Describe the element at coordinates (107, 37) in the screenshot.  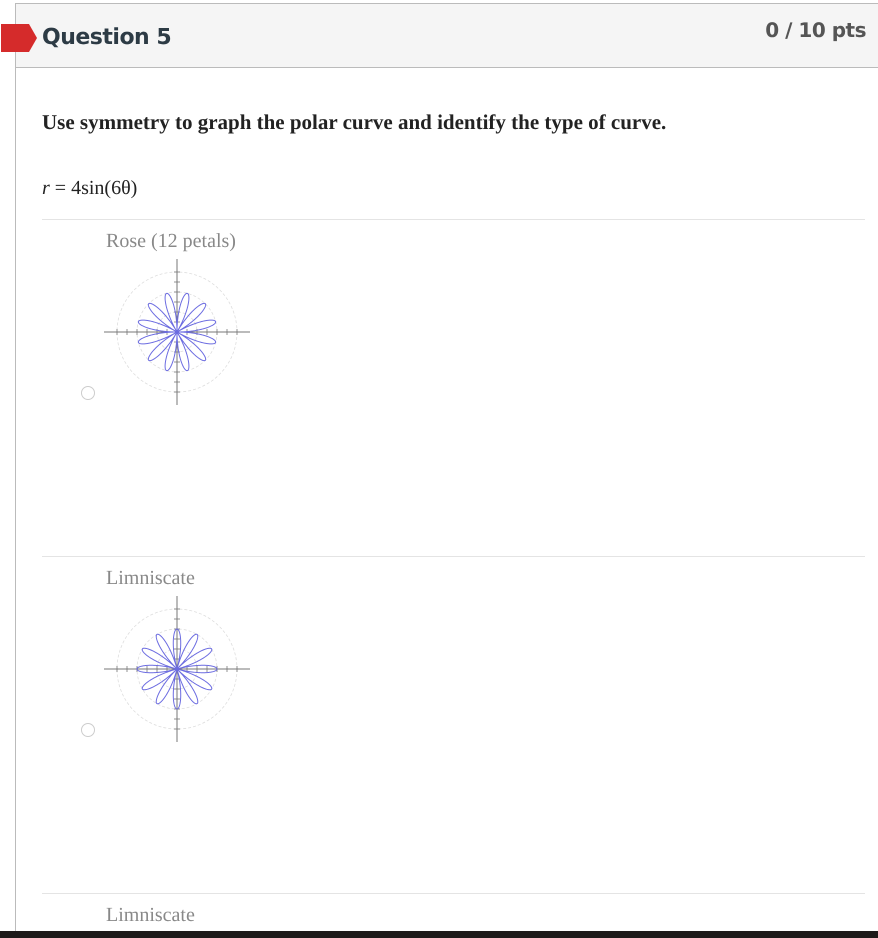
I see `question-title: Question 5` at that location.